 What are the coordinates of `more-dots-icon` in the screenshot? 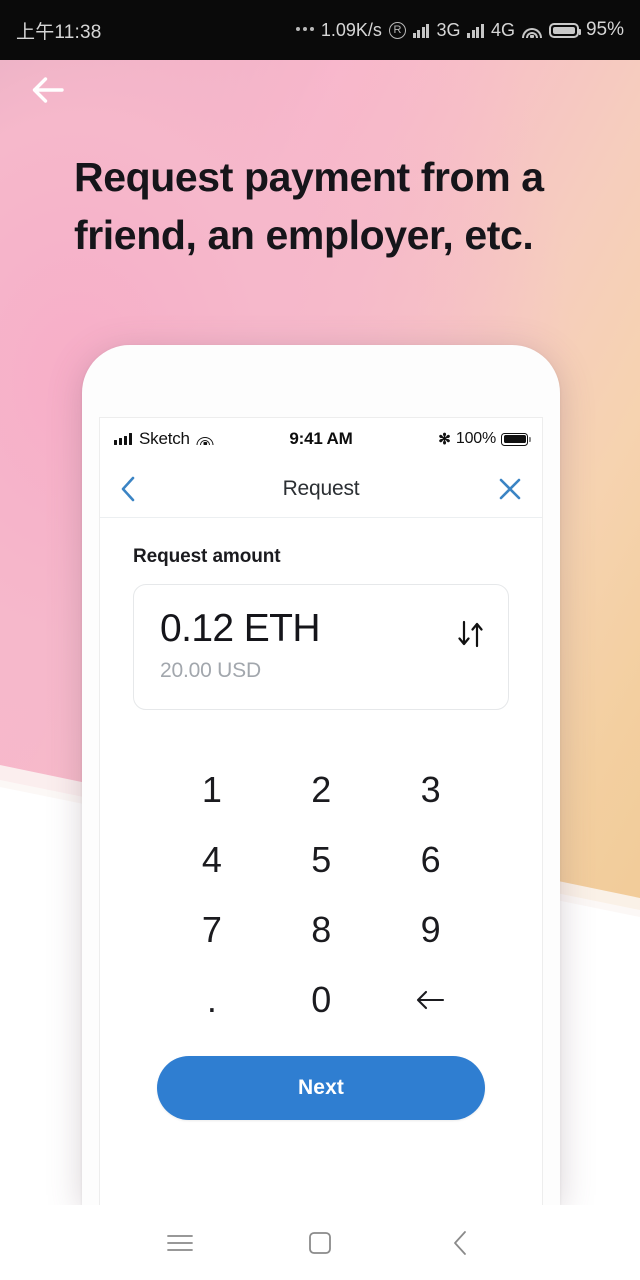 It's located at (304, 30).